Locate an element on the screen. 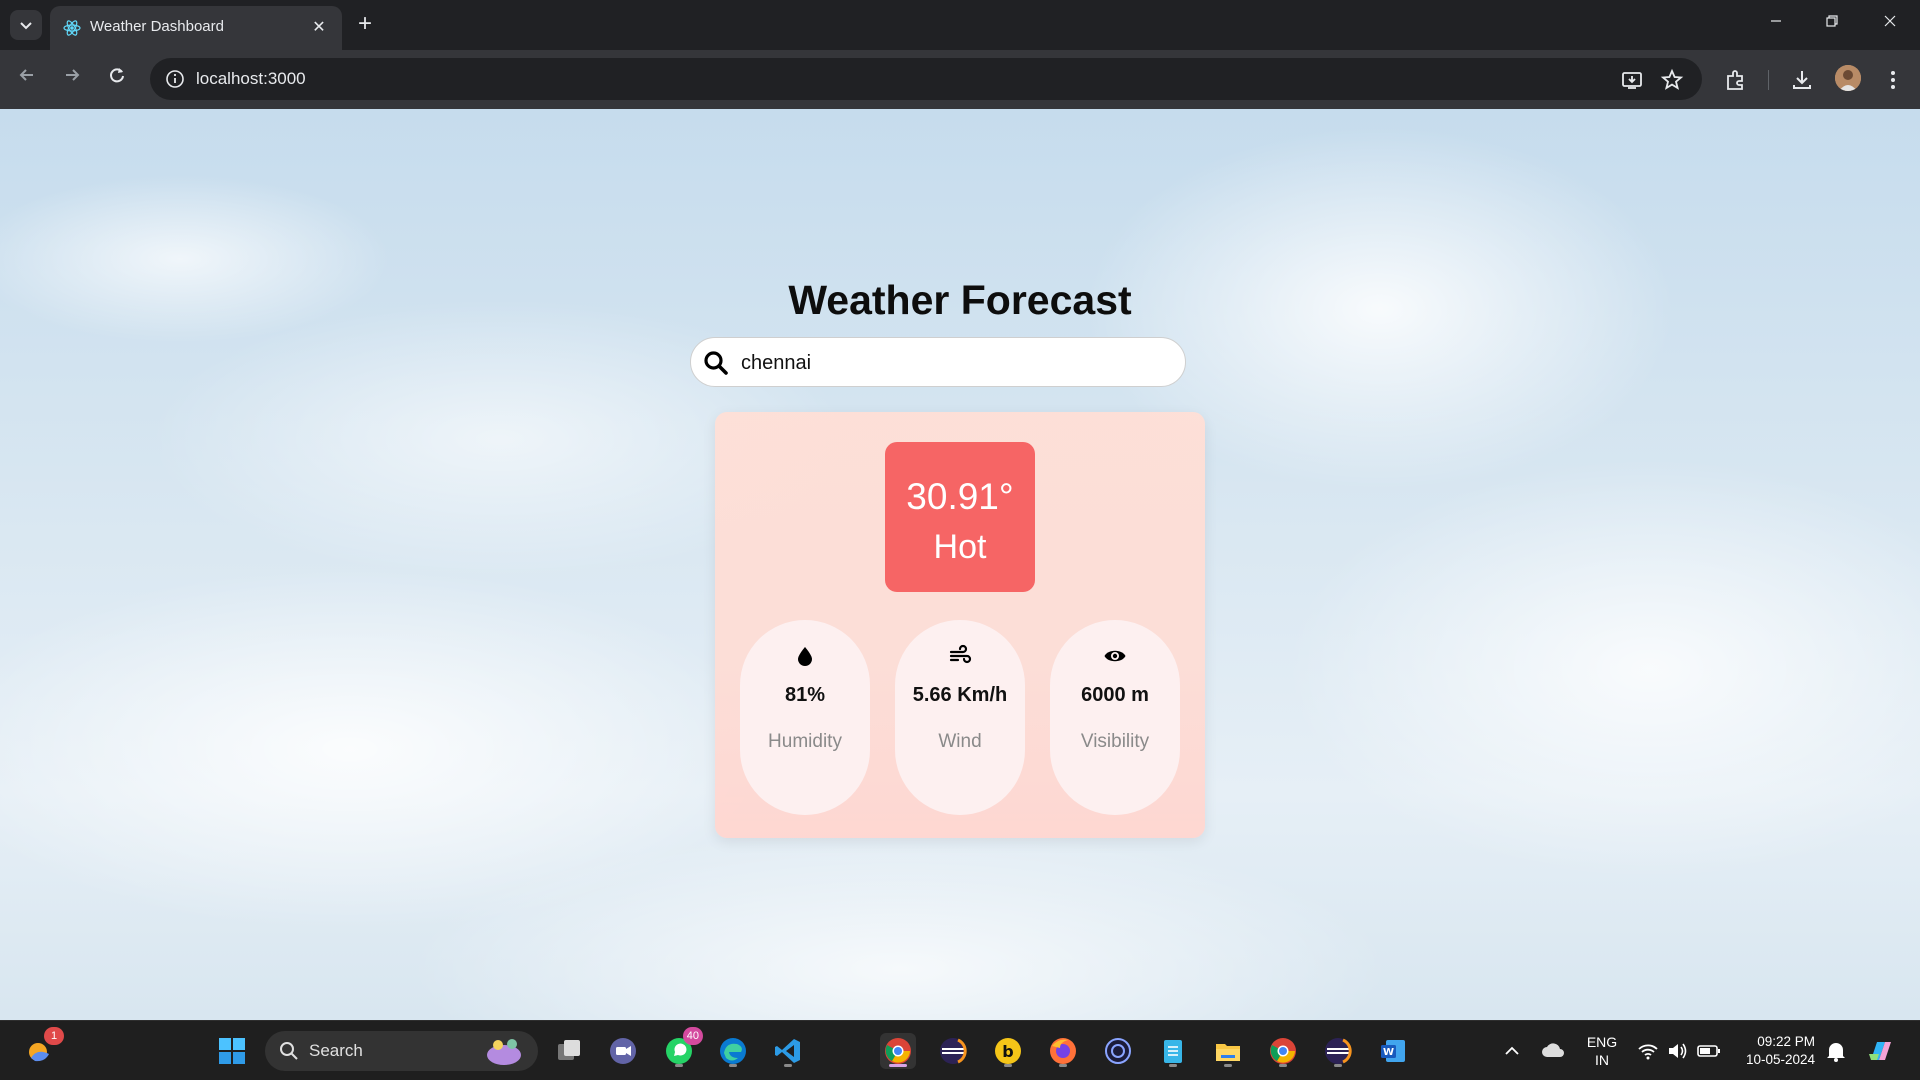 This screenshot has width=1920, height=1080. wind-icon is located at coordinates (960, 654).